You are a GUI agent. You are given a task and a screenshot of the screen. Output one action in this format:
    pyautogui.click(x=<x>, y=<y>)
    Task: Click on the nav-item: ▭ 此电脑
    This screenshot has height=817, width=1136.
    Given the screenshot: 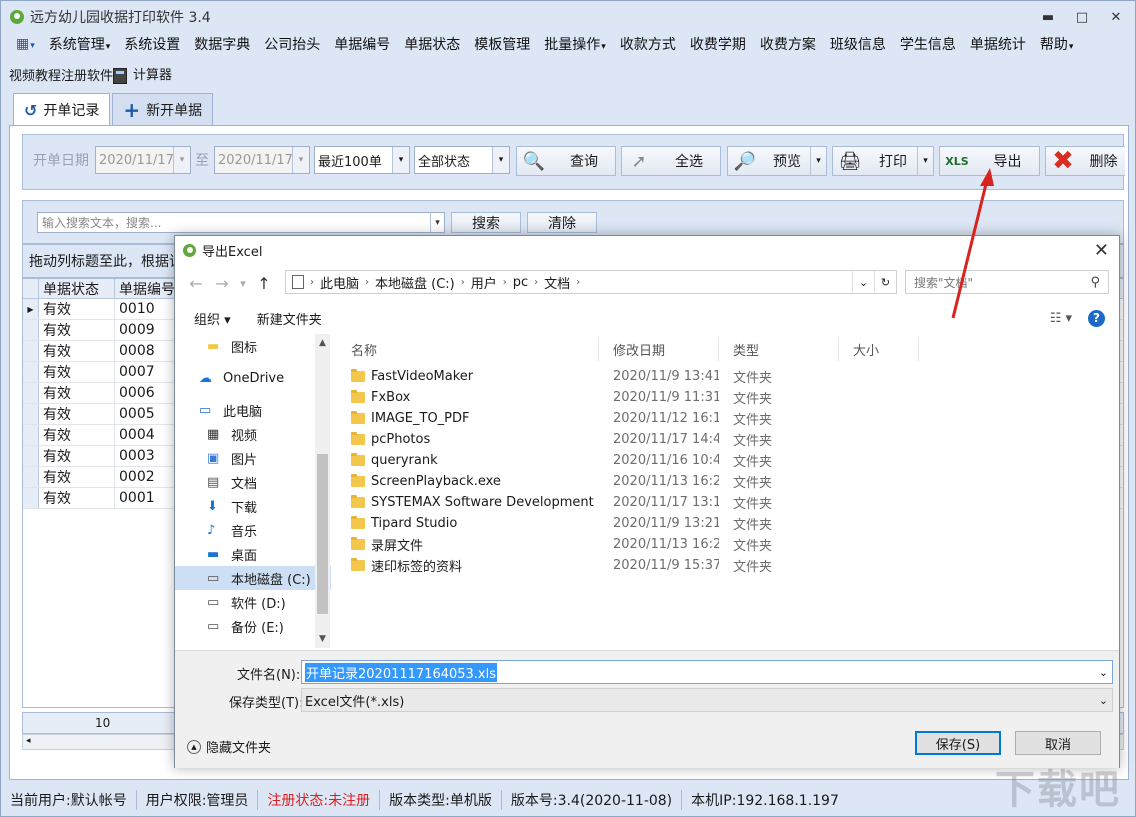 What is the action you would take?
    pyautogui.click(x=253, y=410)
    